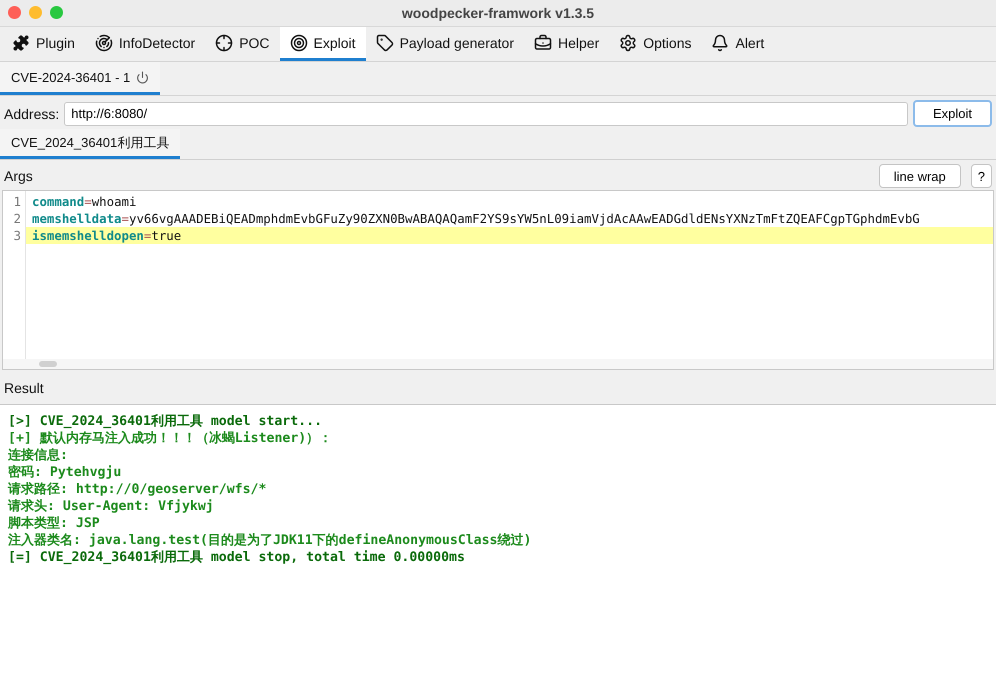 Image resolution: width=996 pixels, height=683 pixels. Describe the element at coordinates (567, 44) in the screenshot. I see `toolbar-tab: Helper` at that location.